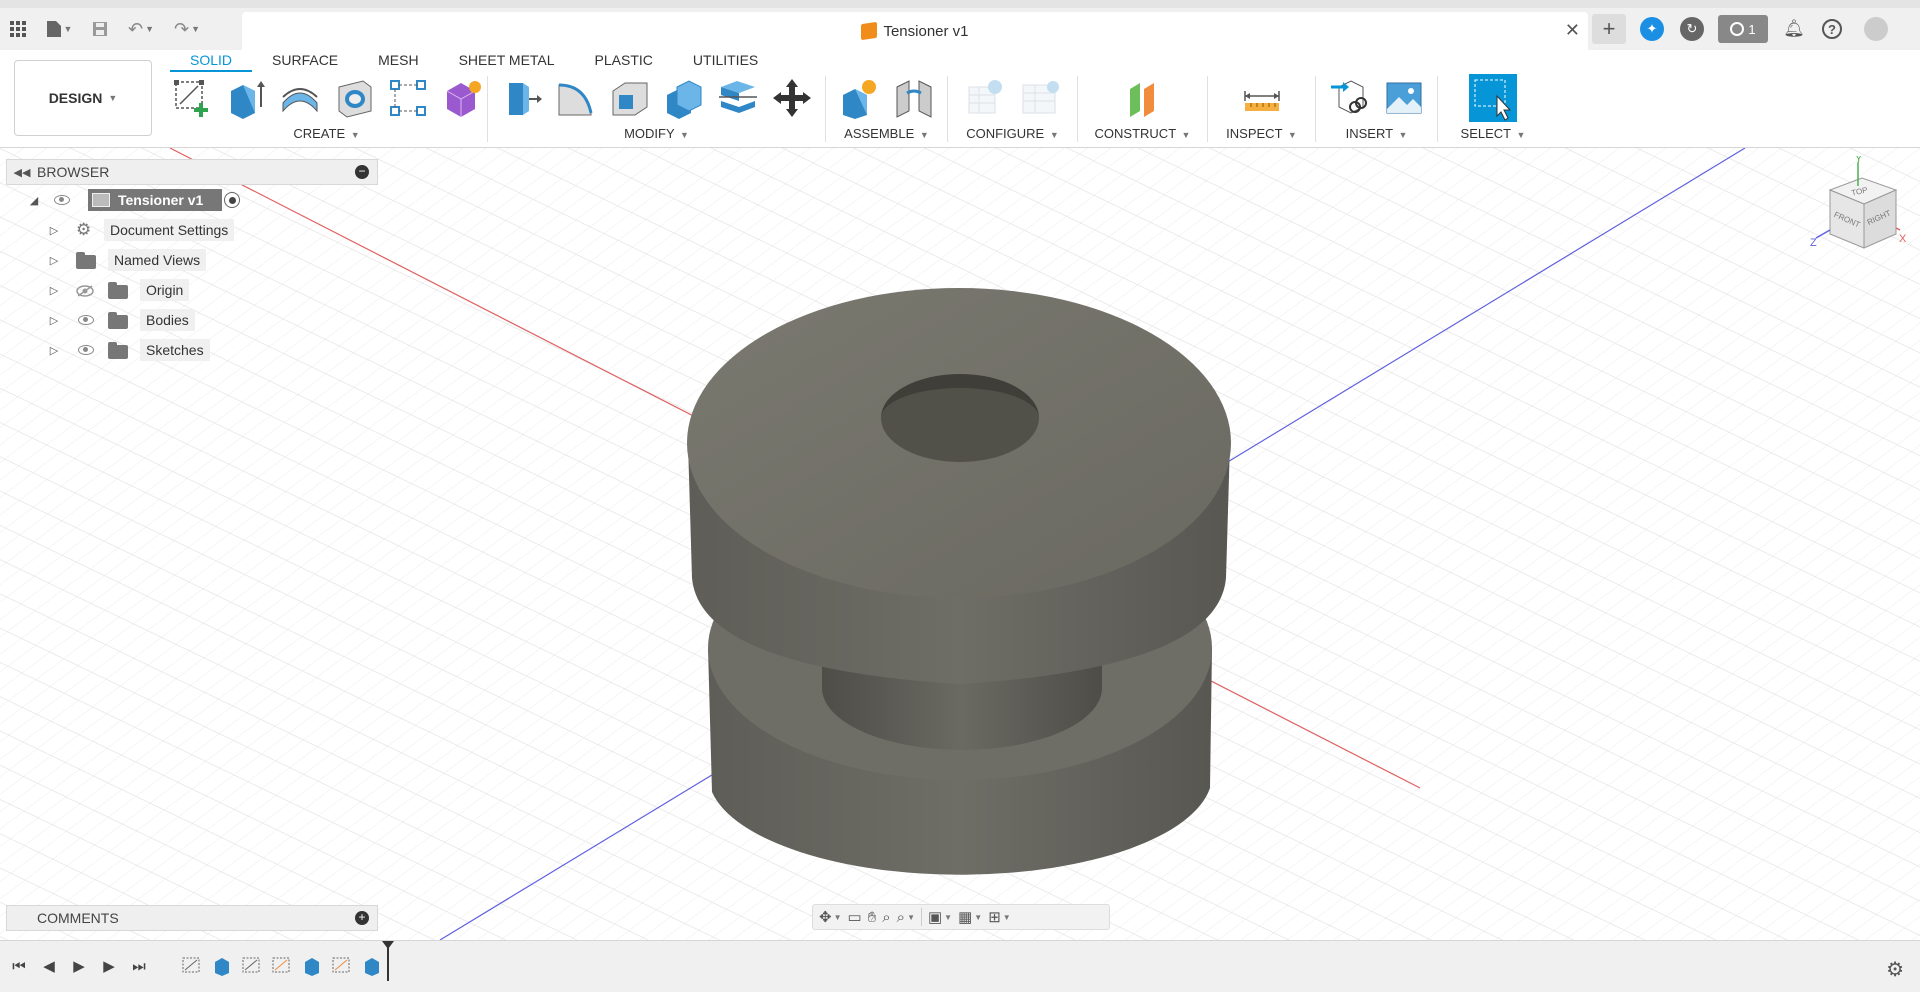 The height and width of the screenshot is (992, 1920). I want to click on undo-button: ↶ ▼, so click(141, 29).